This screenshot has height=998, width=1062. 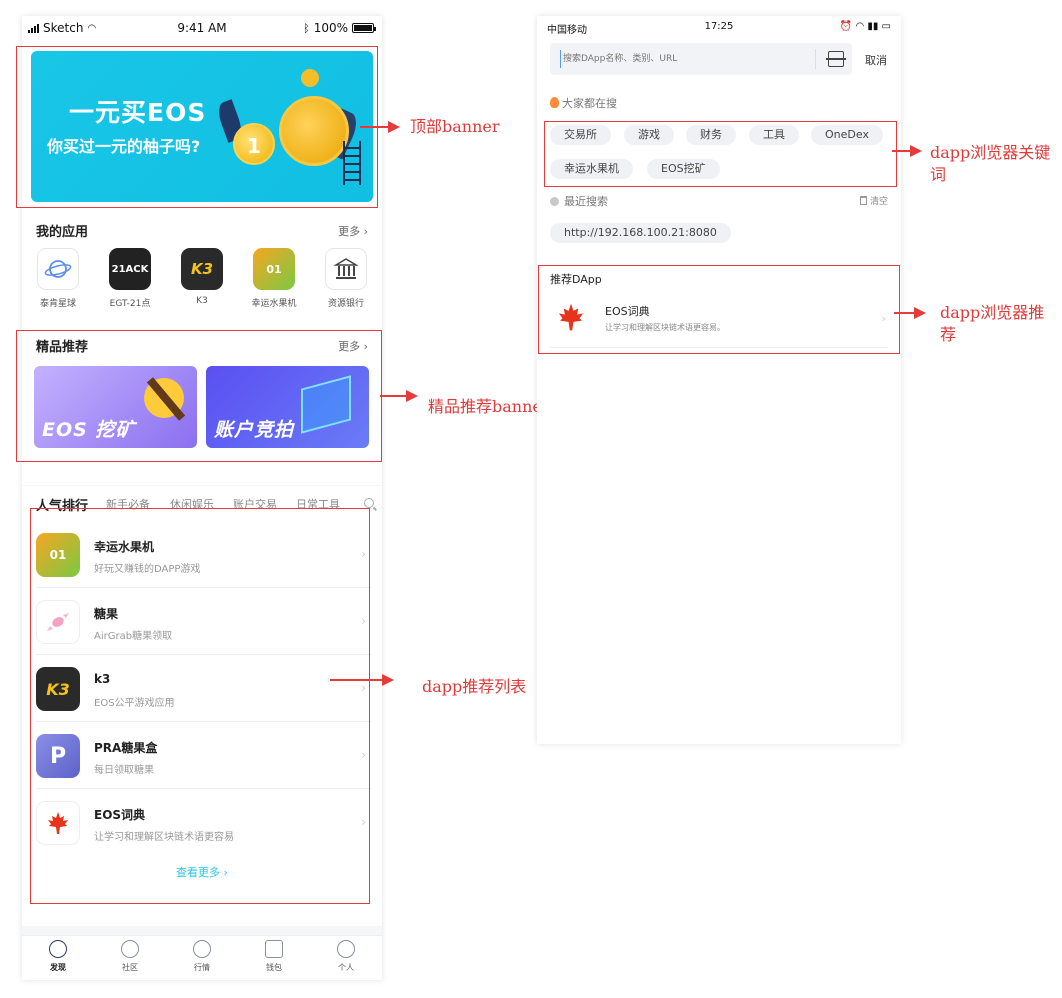 I want to click on trash-icon, so click(x=863, y=200).